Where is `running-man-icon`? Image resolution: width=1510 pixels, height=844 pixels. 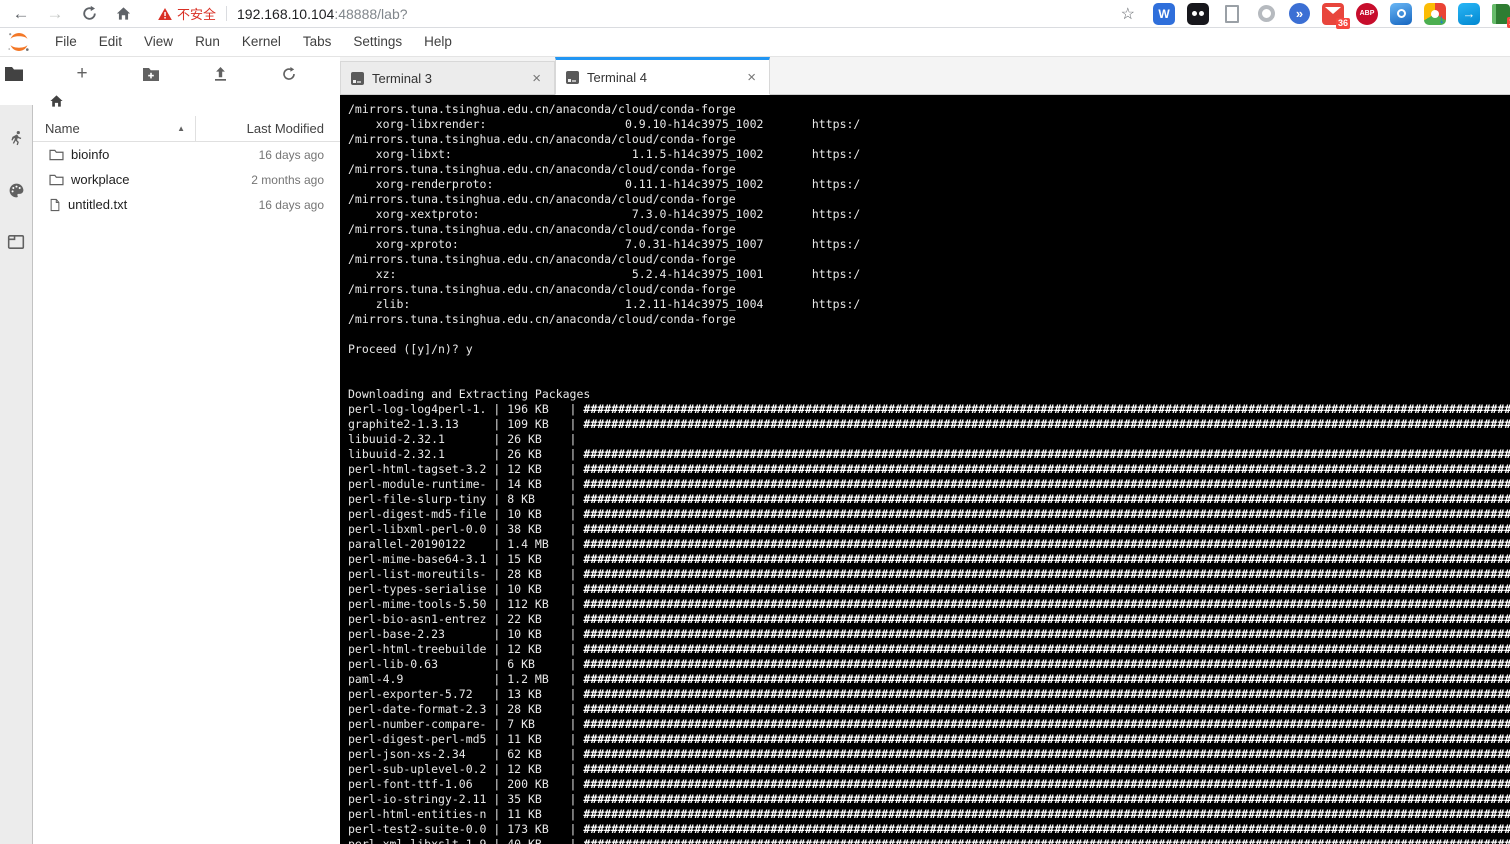 running-man-icon is located at coordinates (15, 138).